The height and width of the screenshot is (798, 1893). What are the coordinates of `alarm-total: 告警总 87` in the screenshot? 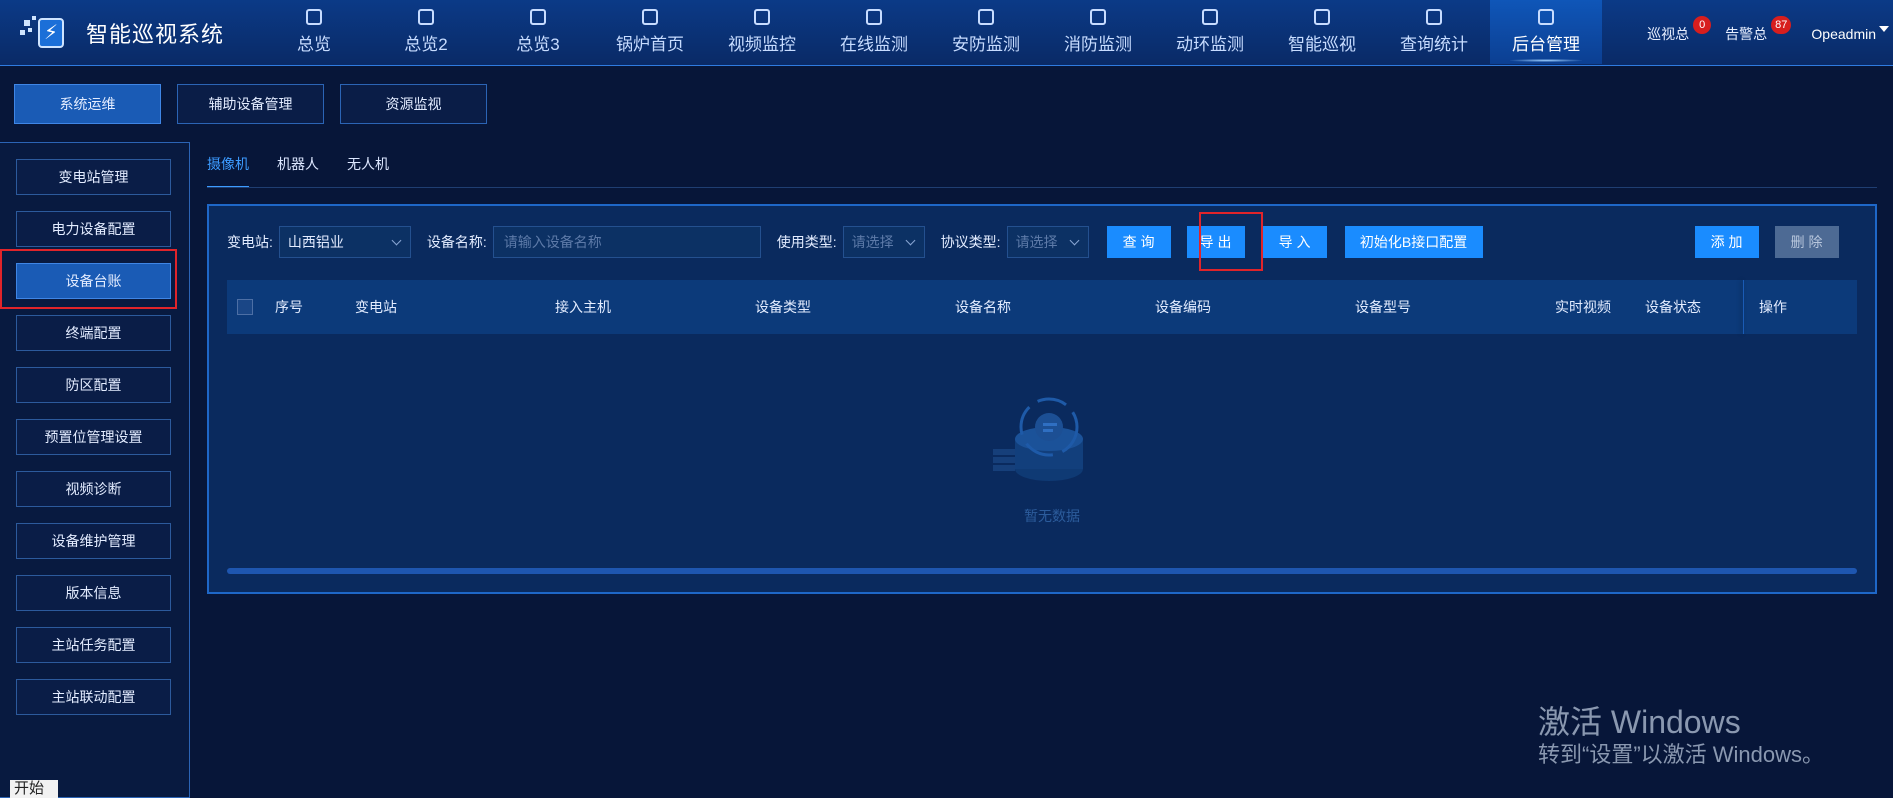 It's located at (1758, 30).